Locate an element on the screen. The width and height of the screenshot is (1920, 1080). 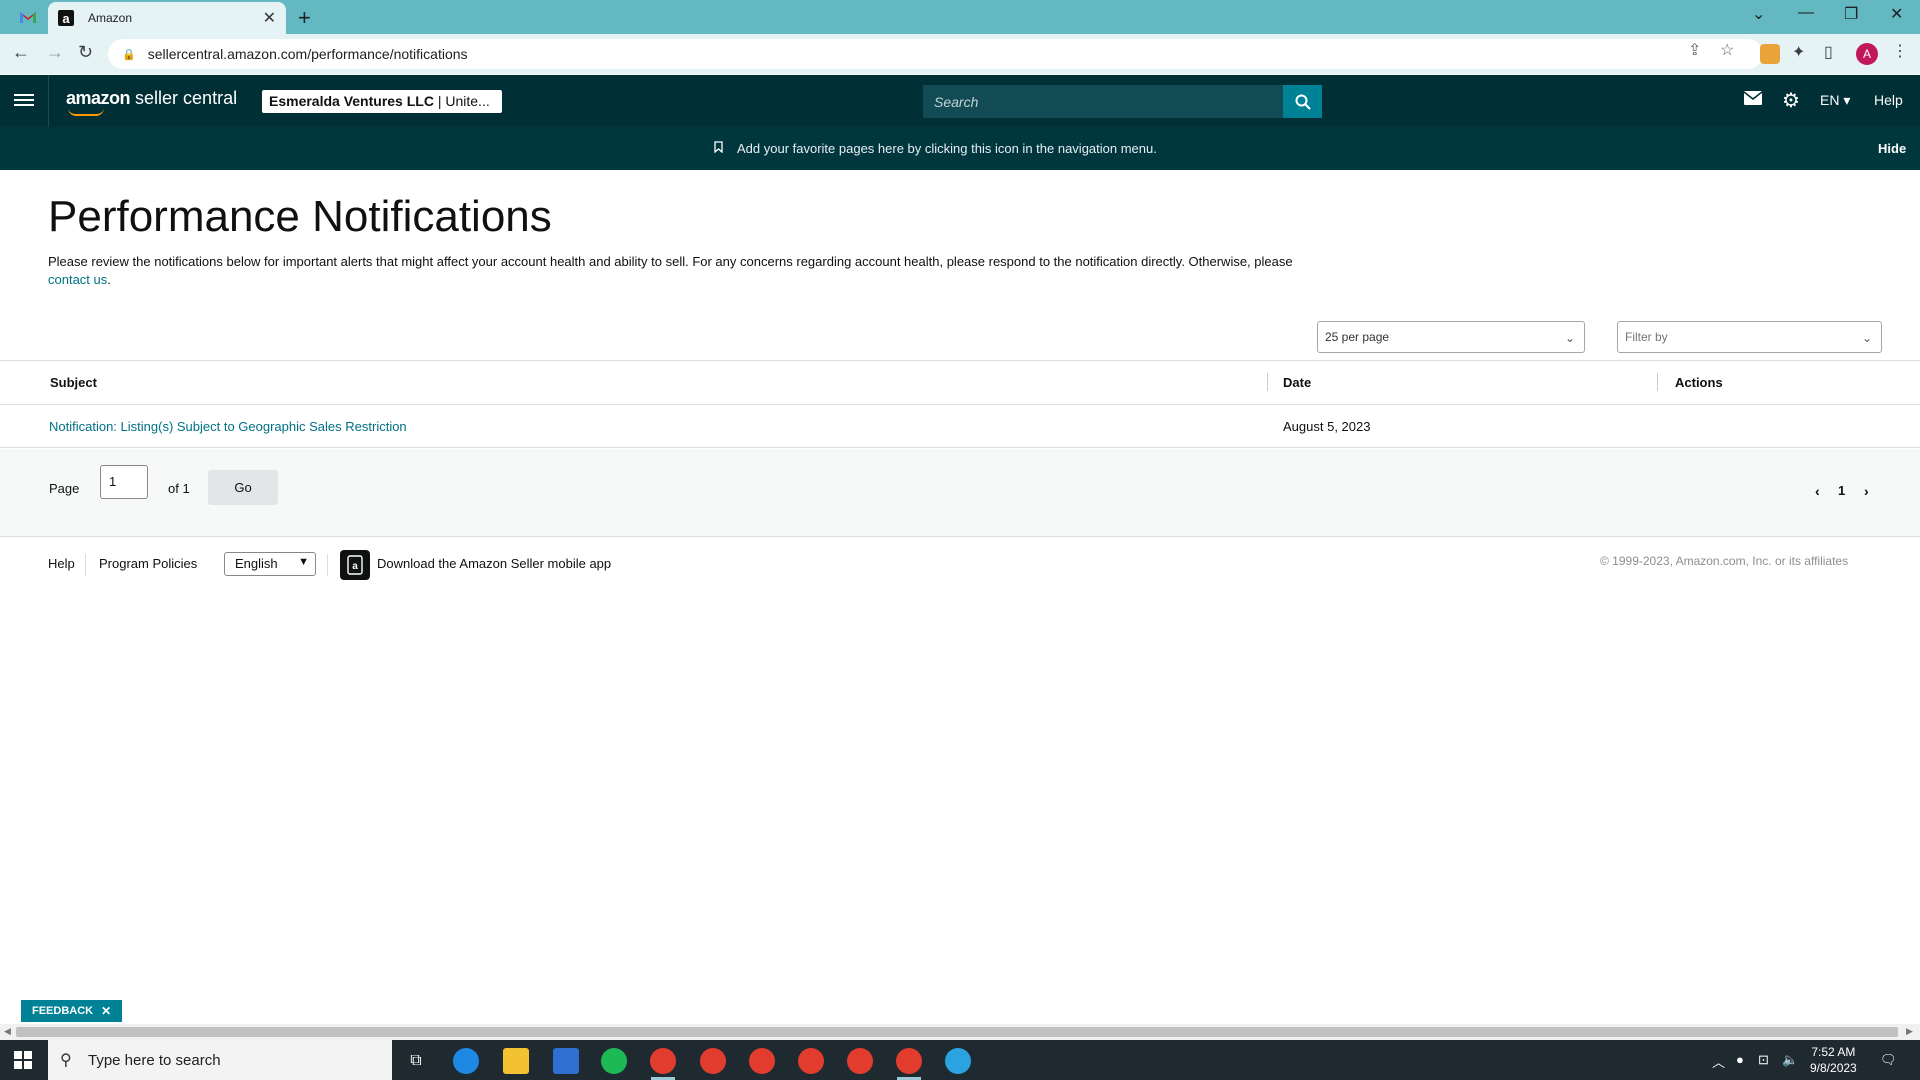
search-button is located at coordinates (1302, 101).